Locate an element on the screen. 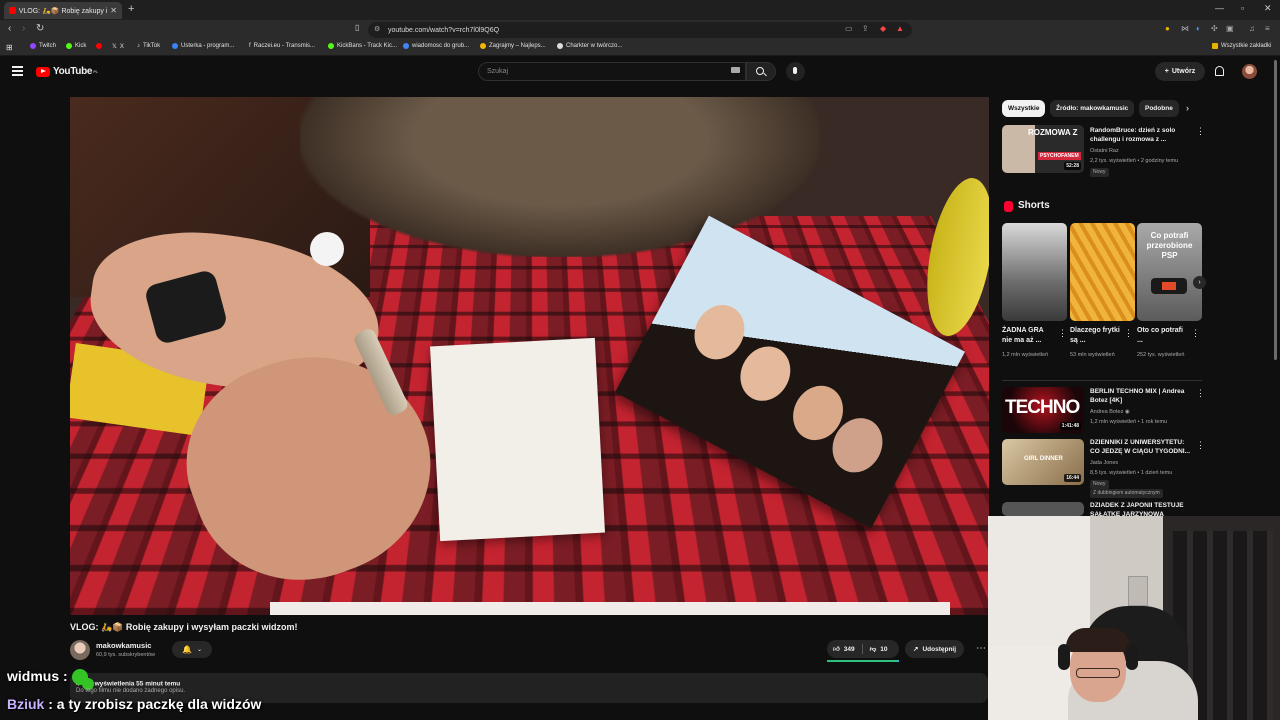 The height and width of the screenshot is (720, 1280). video-thumbnail: ROZMOWA Z PSYCHOFANEM 52:28 is located at coordinates (1043, 149).